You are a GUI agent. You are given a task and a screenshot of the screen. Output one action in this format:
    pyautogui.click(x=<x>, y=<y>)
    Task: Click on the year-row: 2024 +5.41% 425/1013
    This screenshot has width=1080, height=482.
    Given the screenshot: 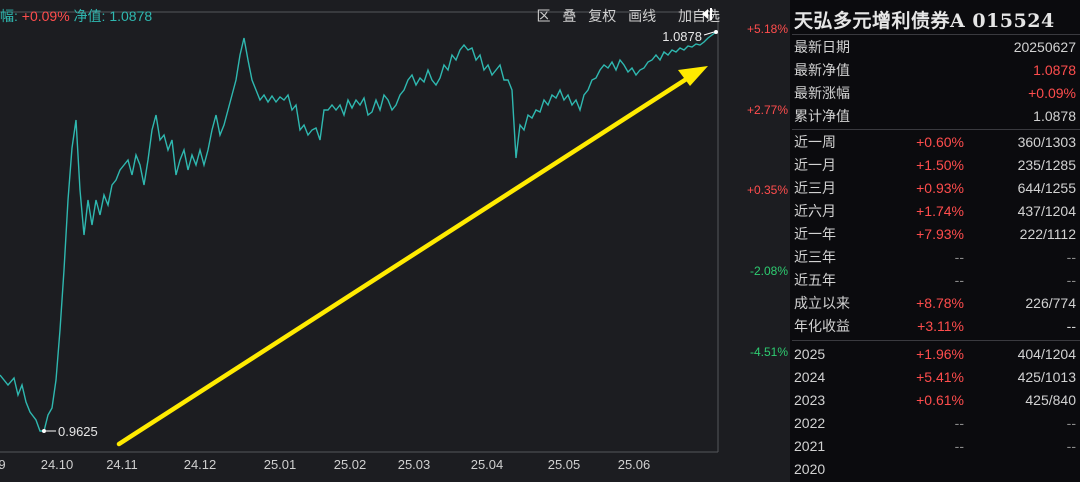 What is the action you would take?
    pyautogui.click(x=936, y=377)
    